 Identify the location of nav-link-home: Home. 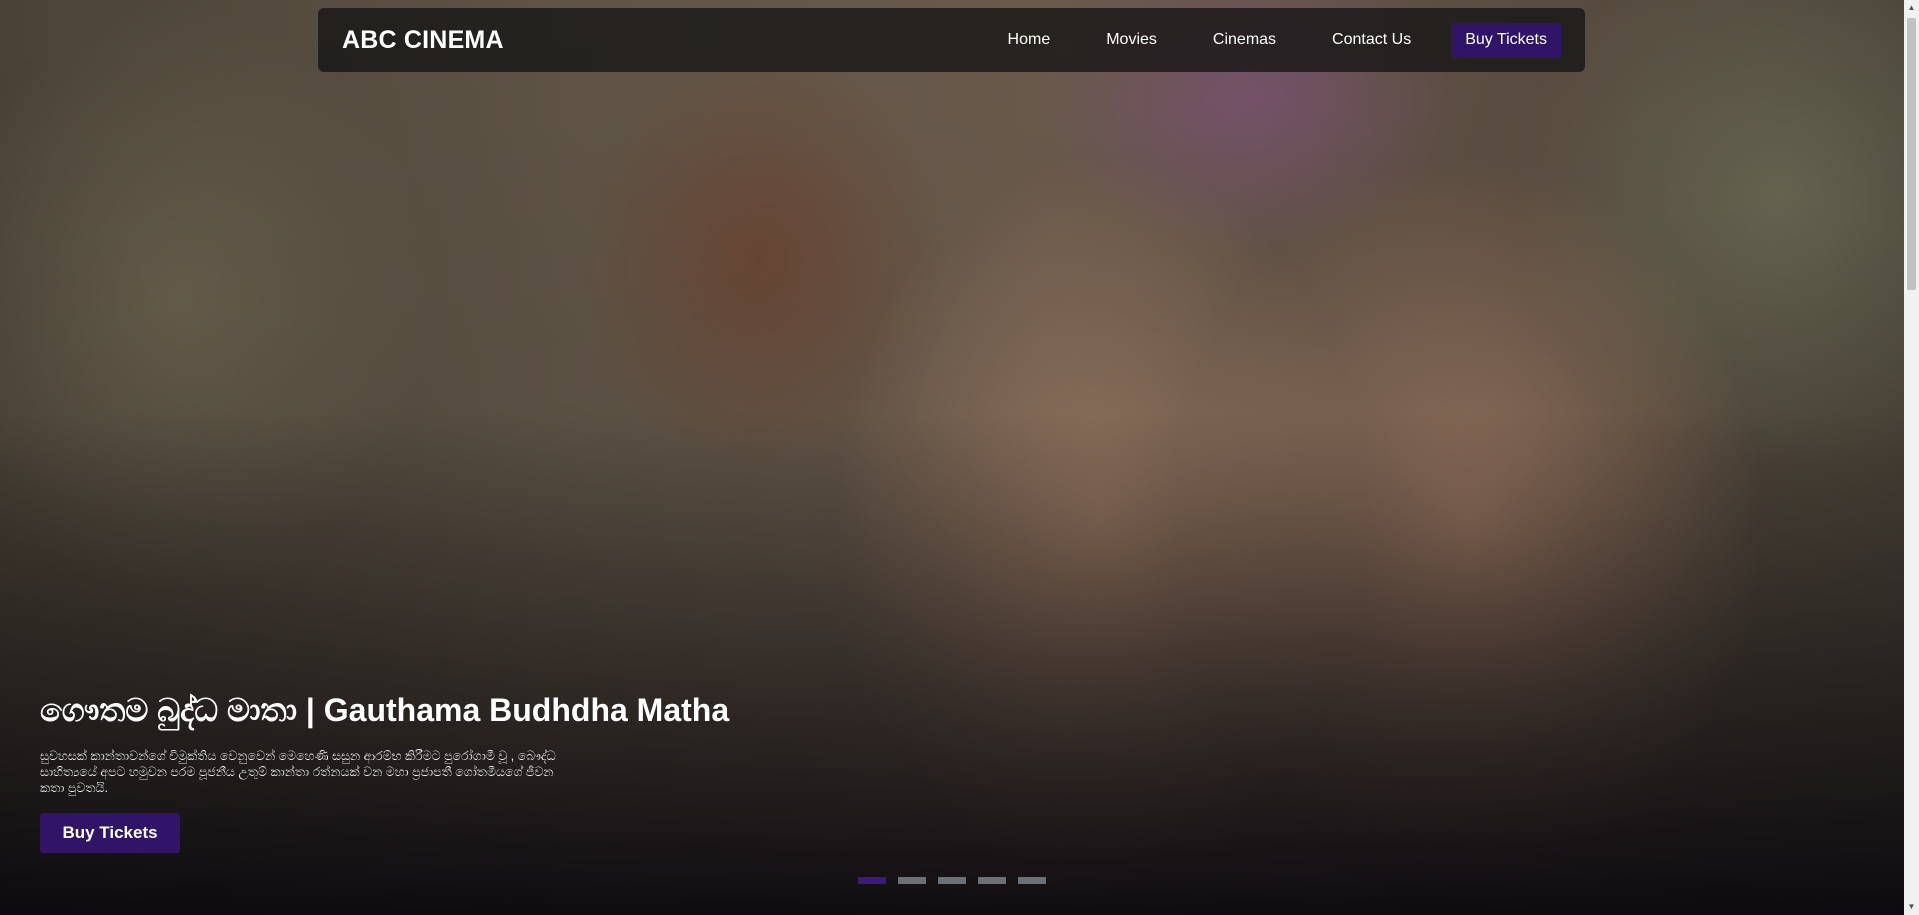
(1029, 40).